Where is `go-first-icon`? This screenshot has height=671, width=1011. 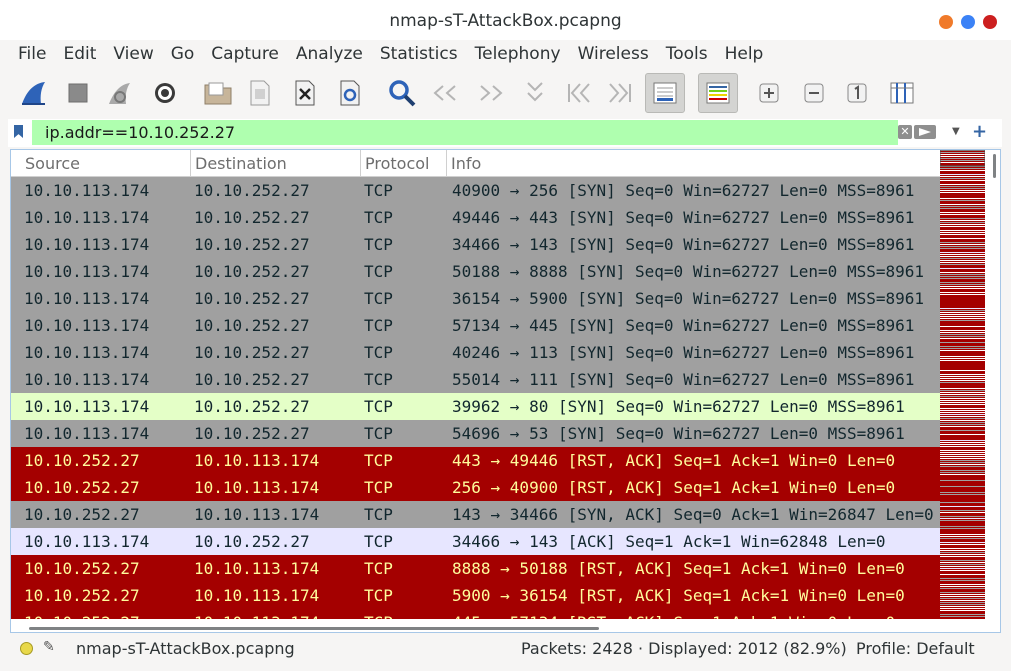 go-first-icon is located at coordinates (578, 93).